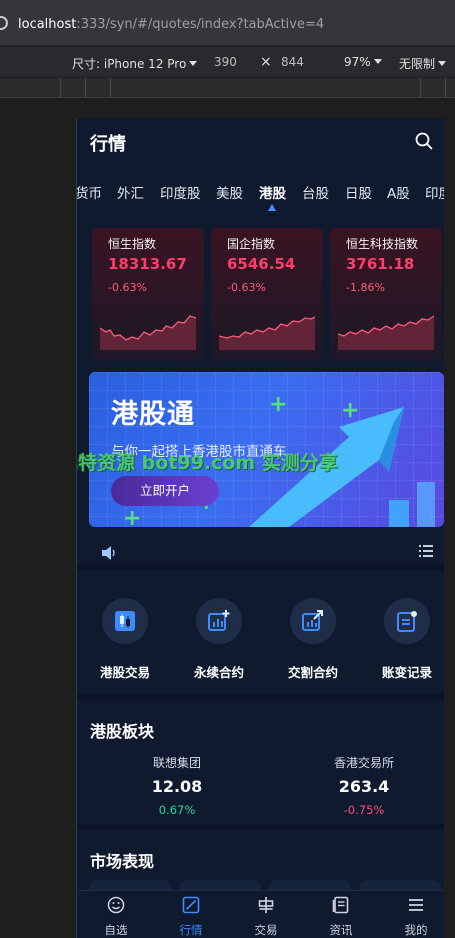 The width and height of the screenshot is (455, 938). Describe the element at coordinates (177, 810) in the screenshot. I see `stock-change: 0.67%` at that location.